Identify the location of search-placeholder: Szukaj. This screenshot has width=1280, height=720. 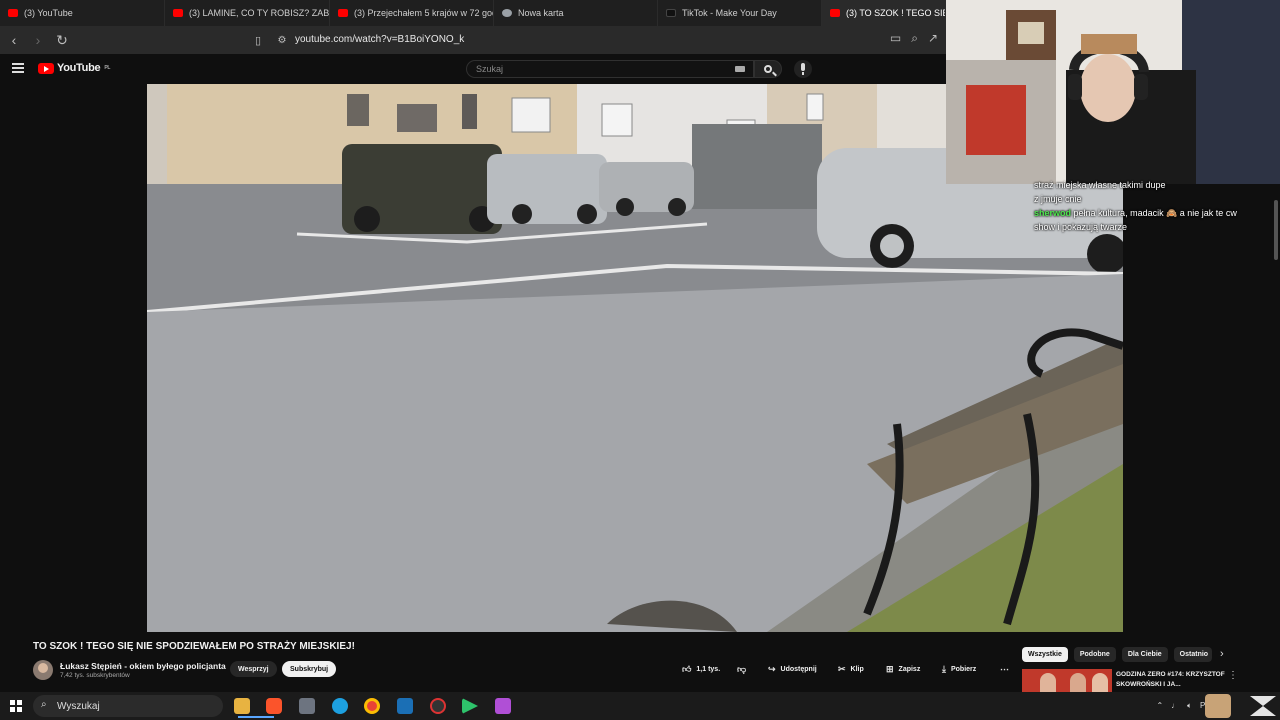
(490, 69).